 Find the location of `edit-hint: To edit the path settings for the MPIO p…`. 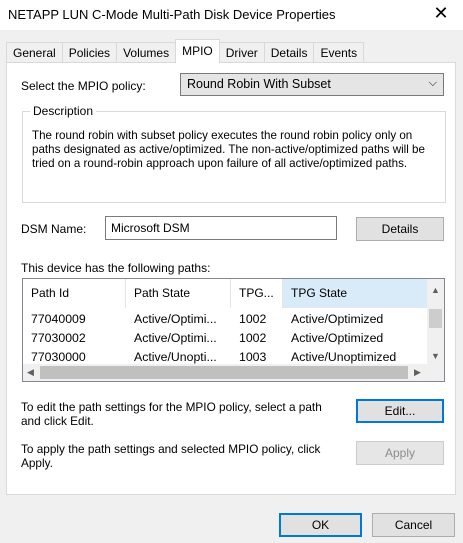

edit-hint: To edit the path settings for the MPIO p… is located at coordinates (171, 414).